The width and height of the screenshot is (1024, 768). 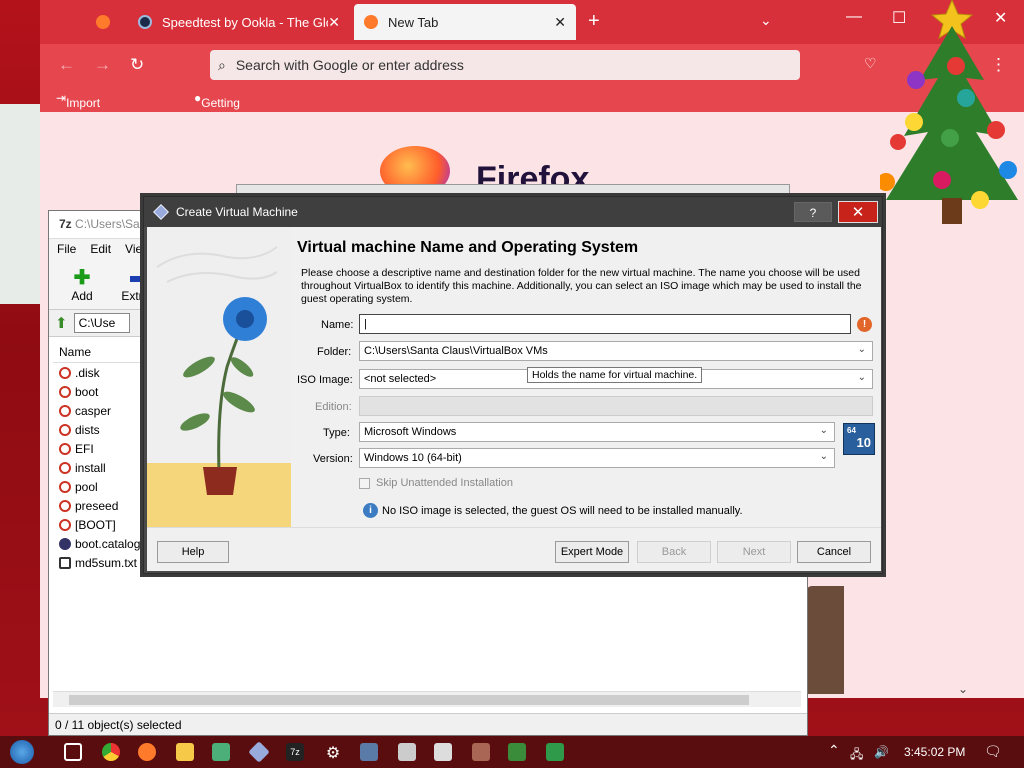 I want to click on list-item: preseed, so click(x=98, y=505).